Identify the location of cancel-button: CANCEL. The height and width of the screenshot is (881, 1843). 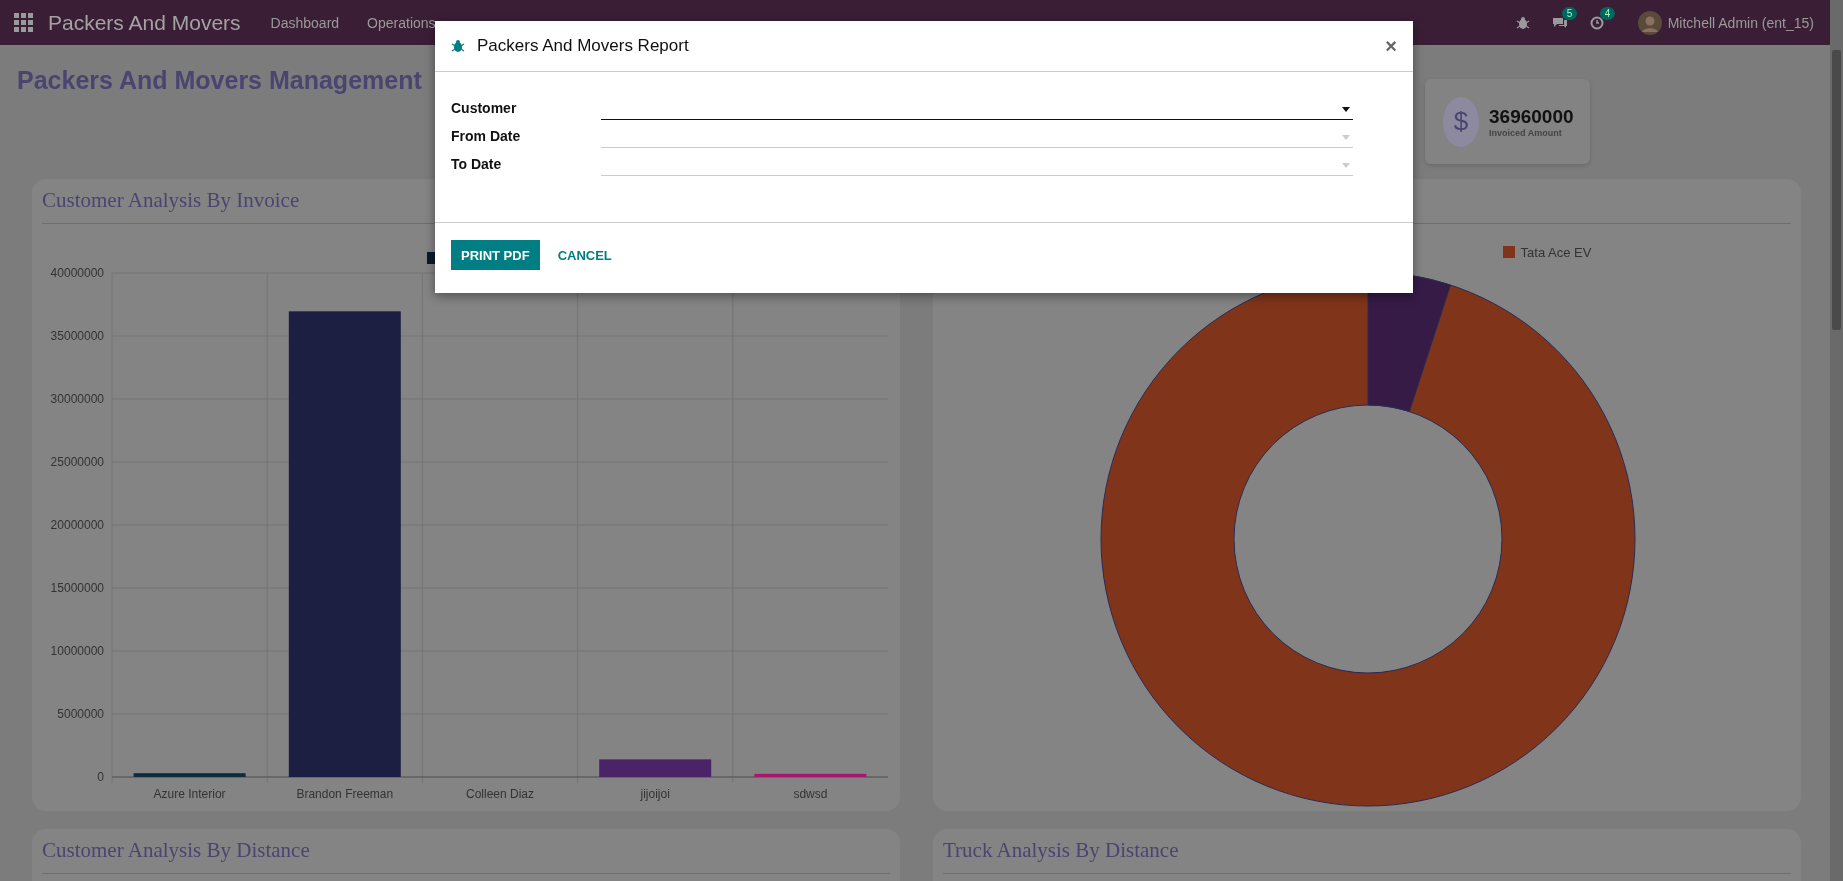
(584, 255).